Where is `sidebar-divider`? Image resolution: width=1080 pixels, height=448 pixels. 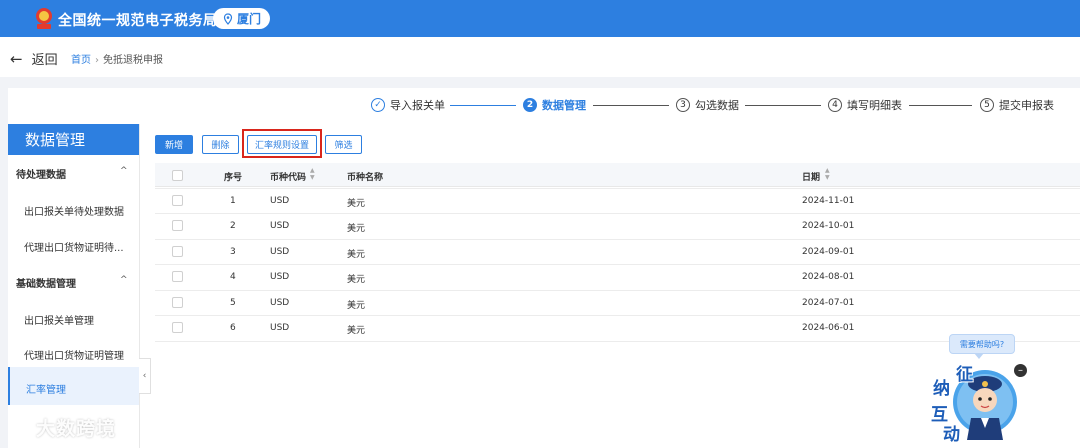
sidebar-divider is located at coordinates (139, 286).